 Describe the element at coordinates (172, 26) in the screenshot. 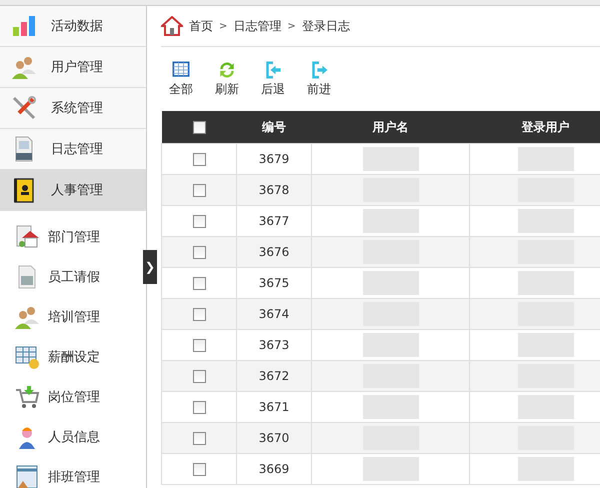

I see `home-icon` at that location.